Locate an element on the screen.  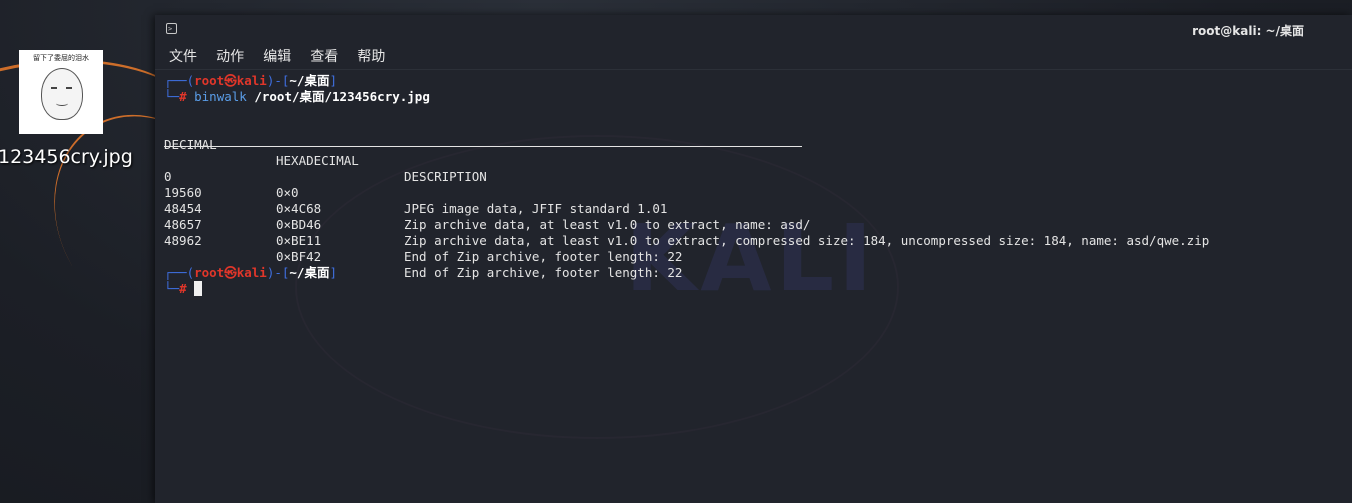
file-name-label: 123456cry.jpg is located at coordinates (66, 157).